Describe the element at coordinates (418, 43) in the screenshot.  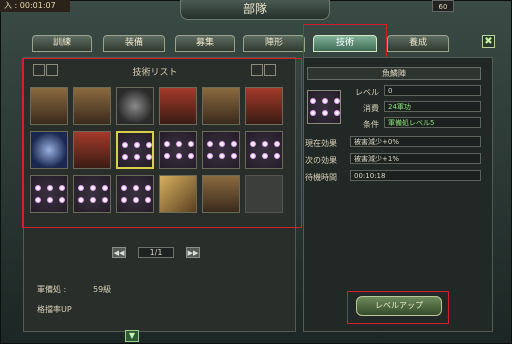
I see `tab-cultivate: 養成` at that location.